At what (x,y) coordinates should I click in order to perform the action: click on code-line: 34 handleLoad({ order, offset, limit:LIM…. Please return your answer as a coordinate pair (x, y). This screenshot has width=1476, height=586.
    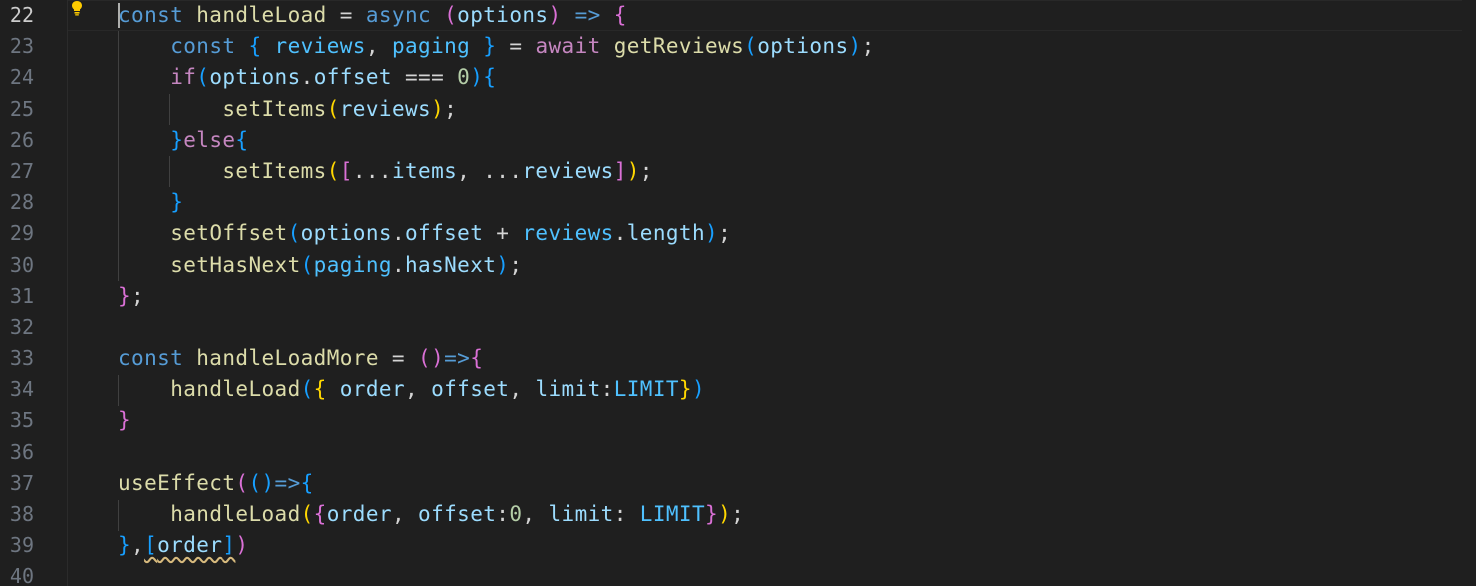
    Looking at the image, I should click on (738, 389).